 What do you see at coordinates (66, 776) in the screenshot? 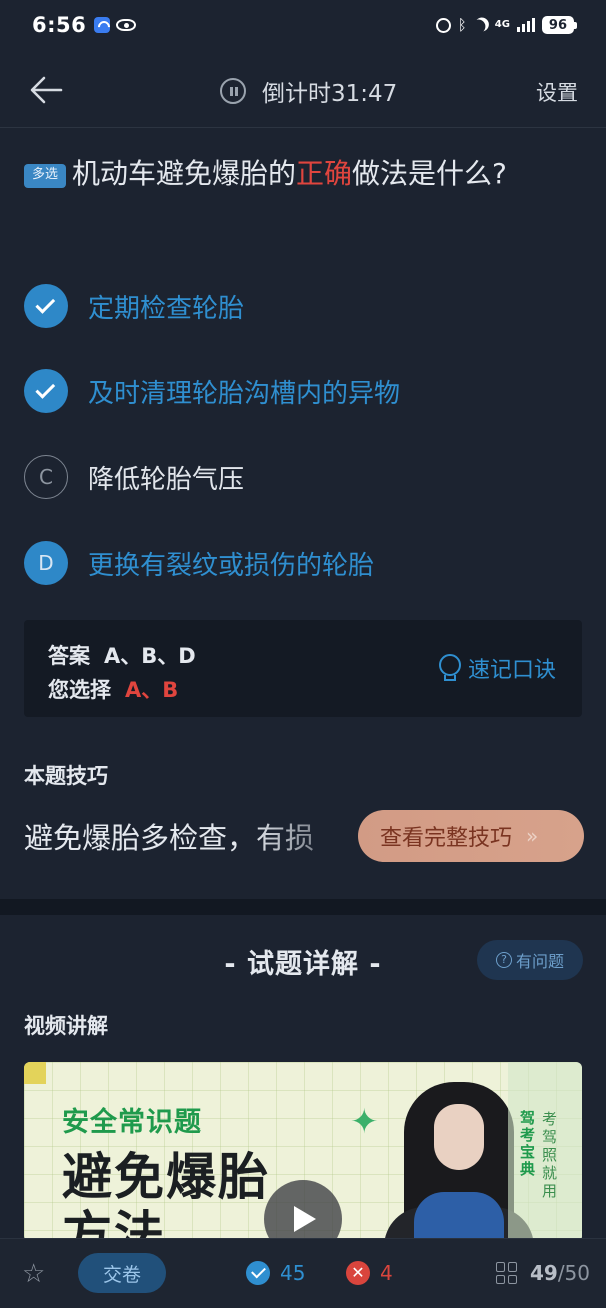
I see `tip-title: 本题技巧` at bounding box center [66, 776].